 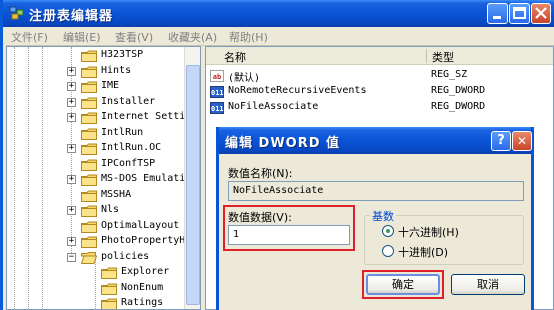 I want to click on dec-radio, so click(x=388, y=251).